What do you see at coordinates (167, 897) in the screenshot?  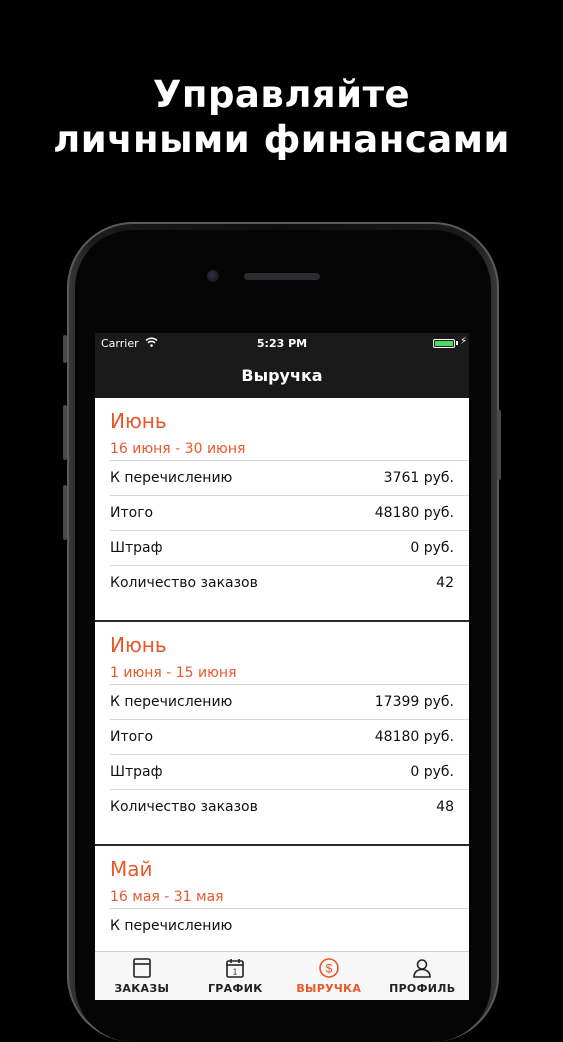 I see `period-range: 16 мая - 31 мая` at bounding box center [167, 897].